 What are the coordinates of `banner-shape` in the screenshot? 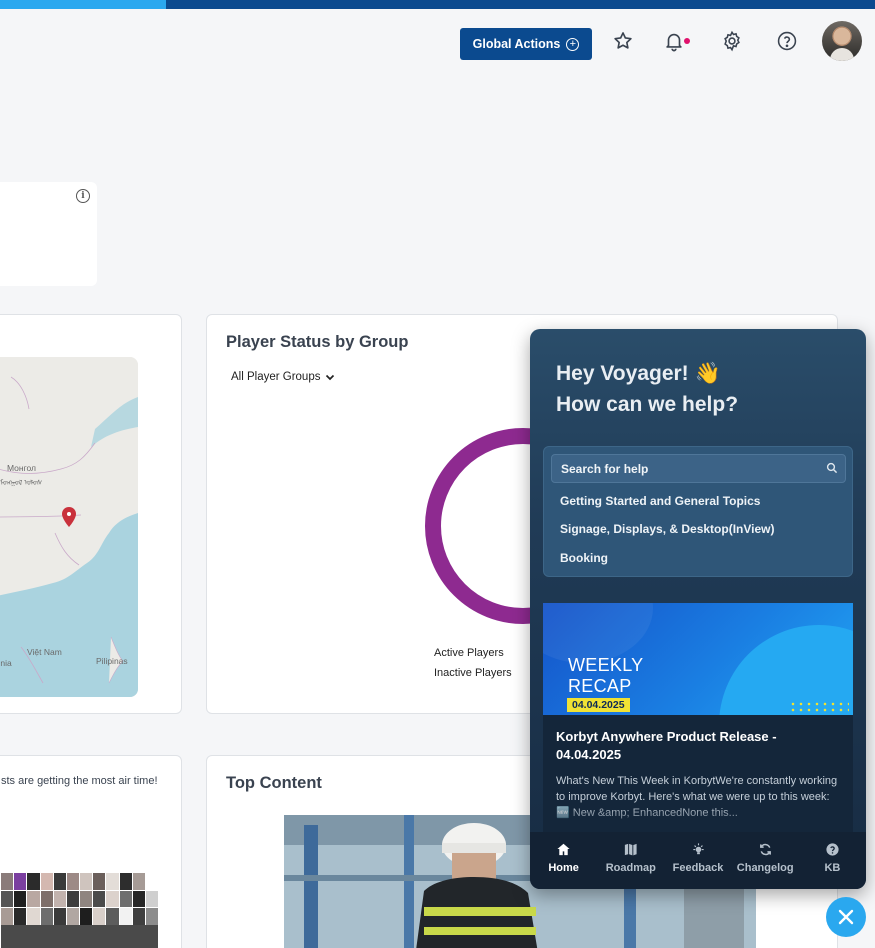 It's located at (598, 633).